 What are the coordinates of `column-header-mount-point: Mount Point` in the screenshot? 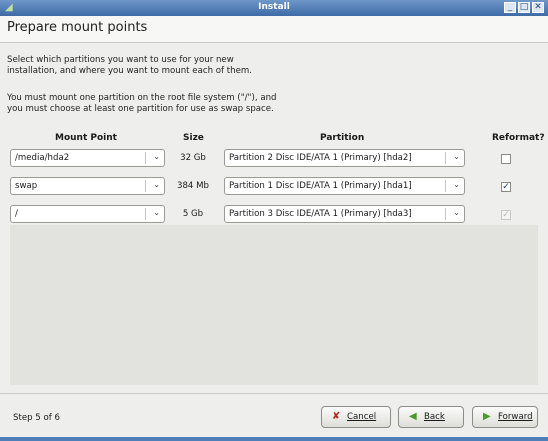 It's located at (86, 138).